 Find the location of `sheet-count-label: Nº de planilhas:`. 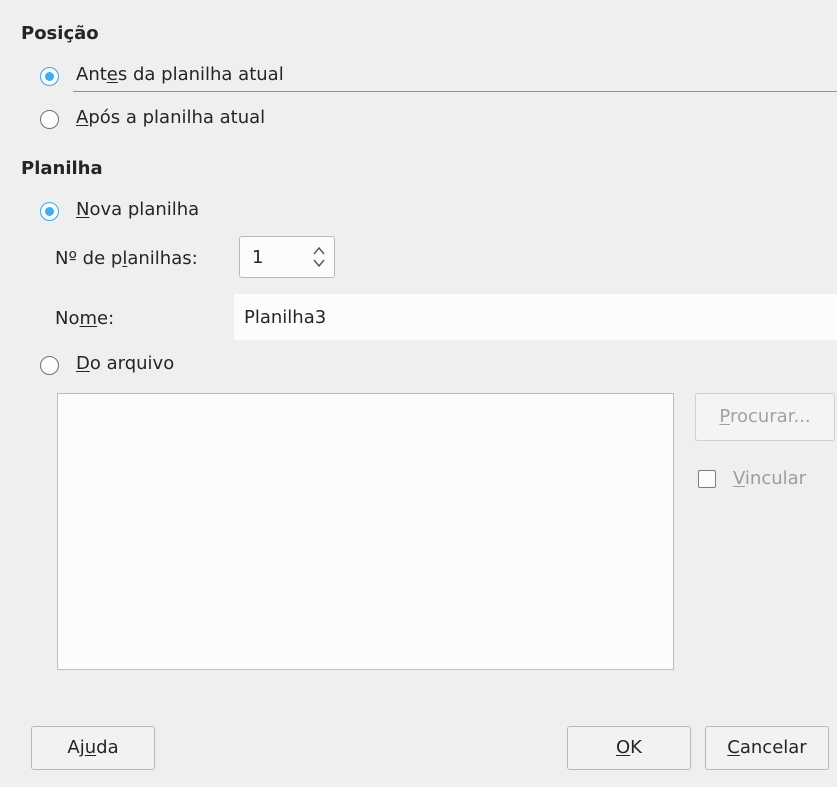

sheet-count-label: Nº de planilhas: is located at coordinates (126, 258).